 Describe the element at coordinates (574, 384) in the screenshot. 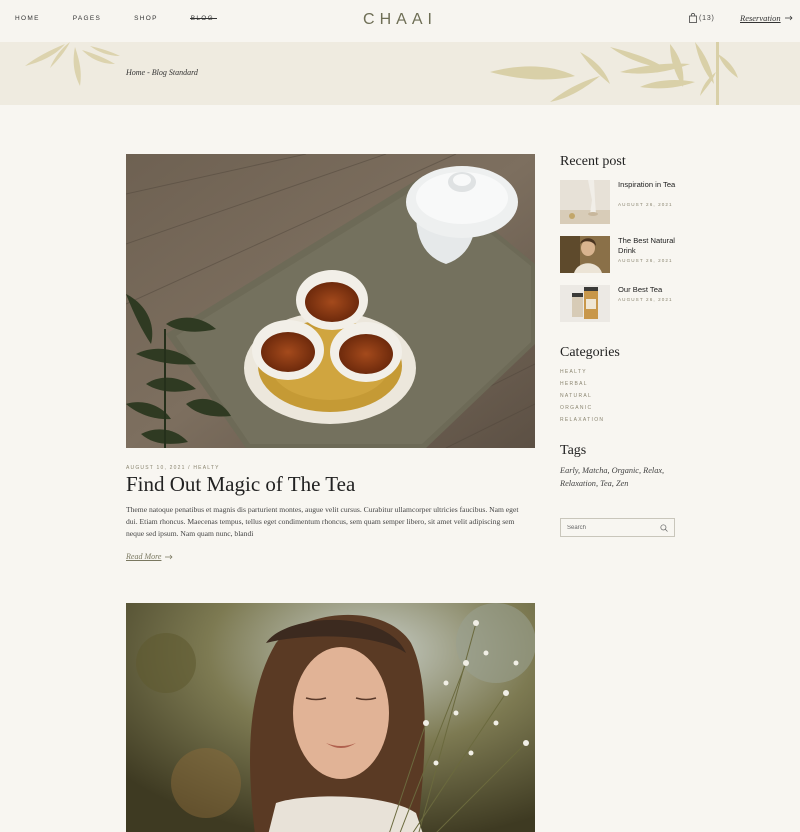

I see `category-link-herbal: HERBAL` at that location.